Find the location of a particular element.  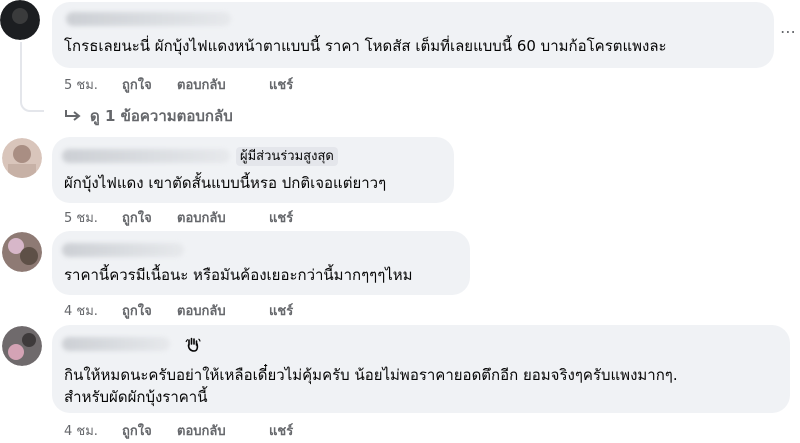

view-replies-link: ดู 1 ข้อความตอบกลับ is located at coordinates (148, 116).